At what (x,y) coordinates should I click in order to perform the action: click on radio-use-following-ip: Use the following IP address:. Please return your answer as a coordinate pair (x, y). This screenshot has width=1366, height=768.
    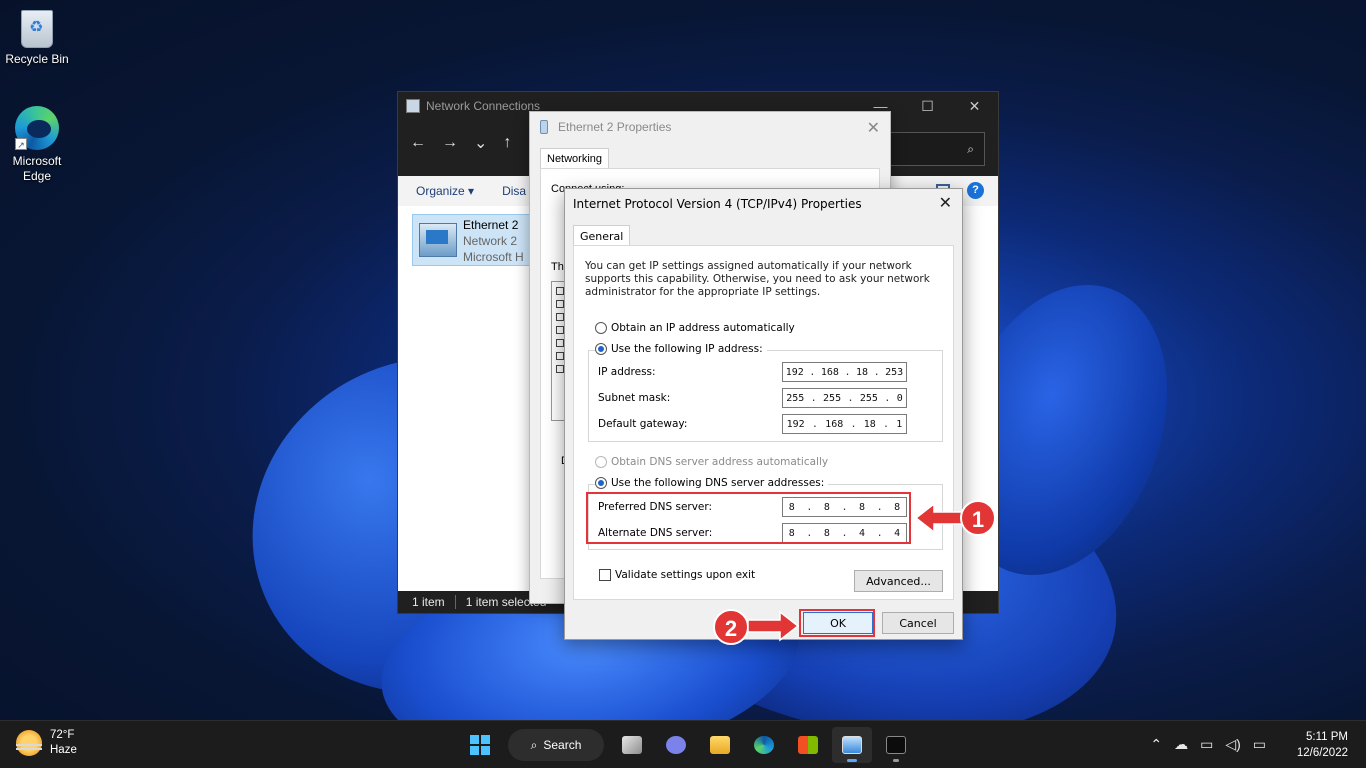
    Looking at the image, I should click on (681, 349).